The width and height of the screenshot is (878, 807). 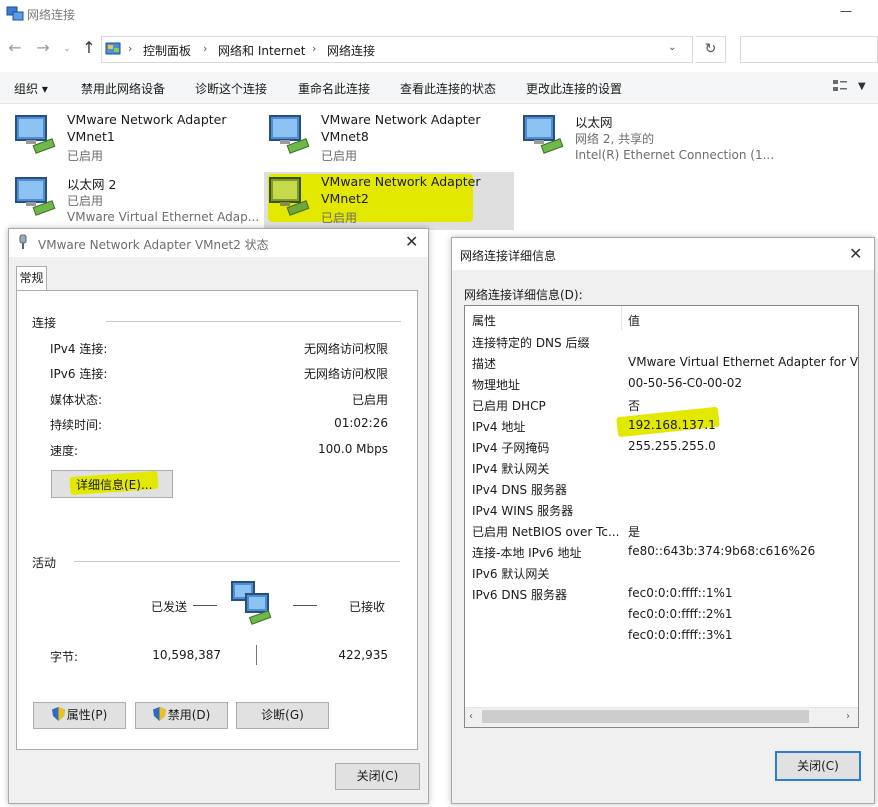 I want to click on adapter-plug-icon, so click(x=23, y=241).